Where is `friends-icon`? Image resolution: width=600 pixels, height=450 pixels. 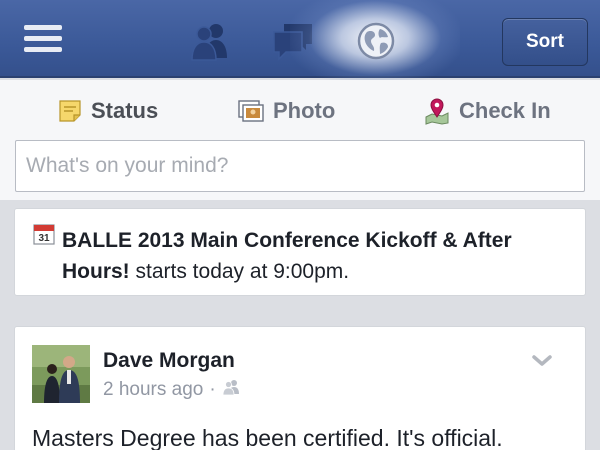 friends-icon is located at coordinates (211, 41).